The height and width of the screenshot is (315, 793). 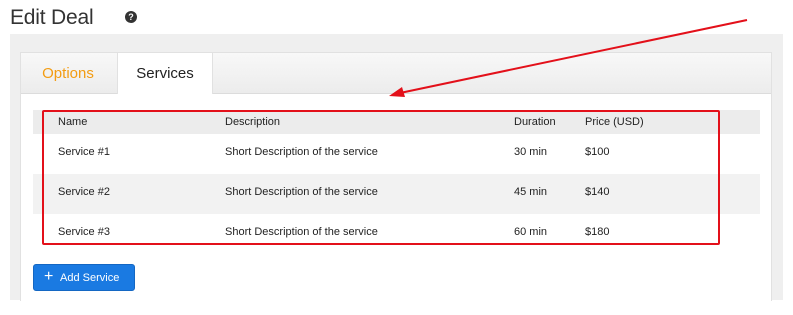 What do you see at coordinates (84, 232) in the screenshot?
I see `service-name: Service #3` at bounding box center [84, 232].